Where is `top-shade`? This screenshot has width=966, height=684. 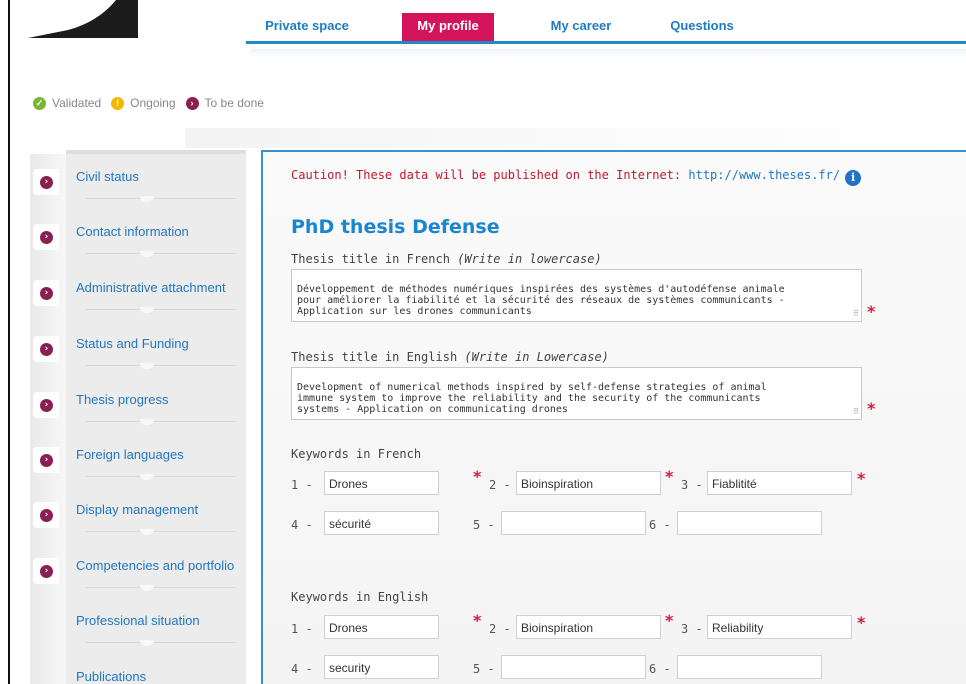 top-shade is located at coordinates (575, 138).